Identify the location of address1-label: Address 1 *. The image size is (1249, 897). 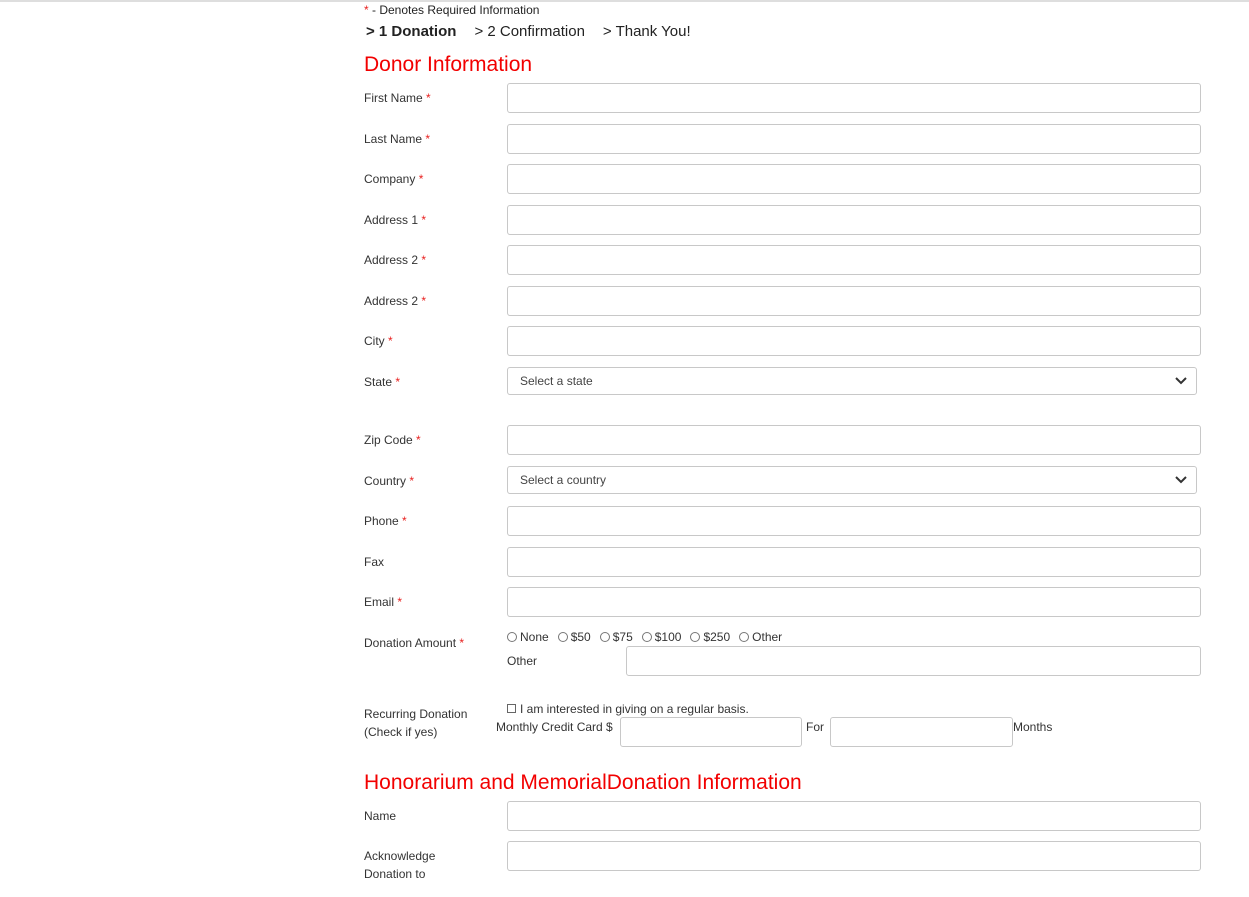
(395, 220).